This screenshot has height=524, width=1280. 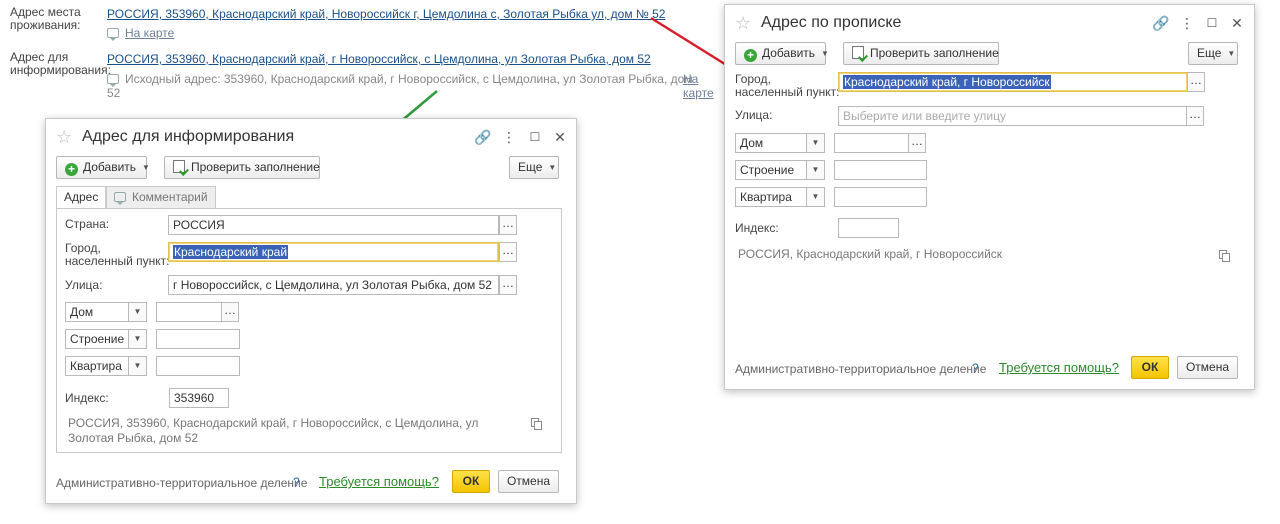 I want to click on info-map-link: На карте, so click(x=698, y=86).